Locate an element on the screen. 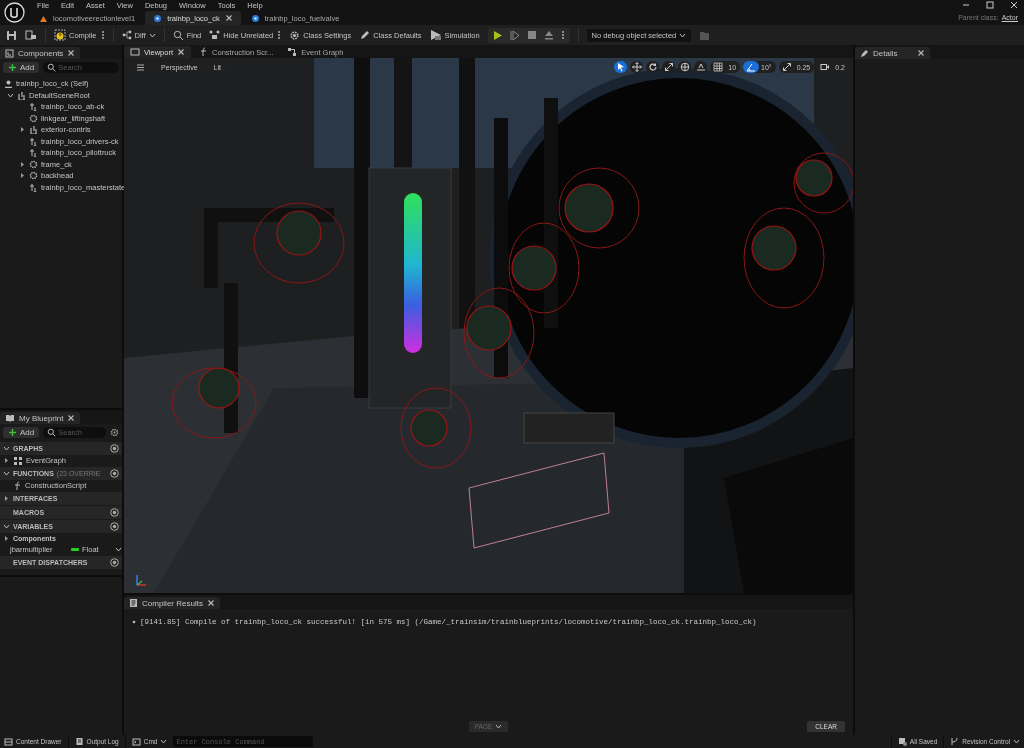  angle-icon is located at coordinates (751, 67).